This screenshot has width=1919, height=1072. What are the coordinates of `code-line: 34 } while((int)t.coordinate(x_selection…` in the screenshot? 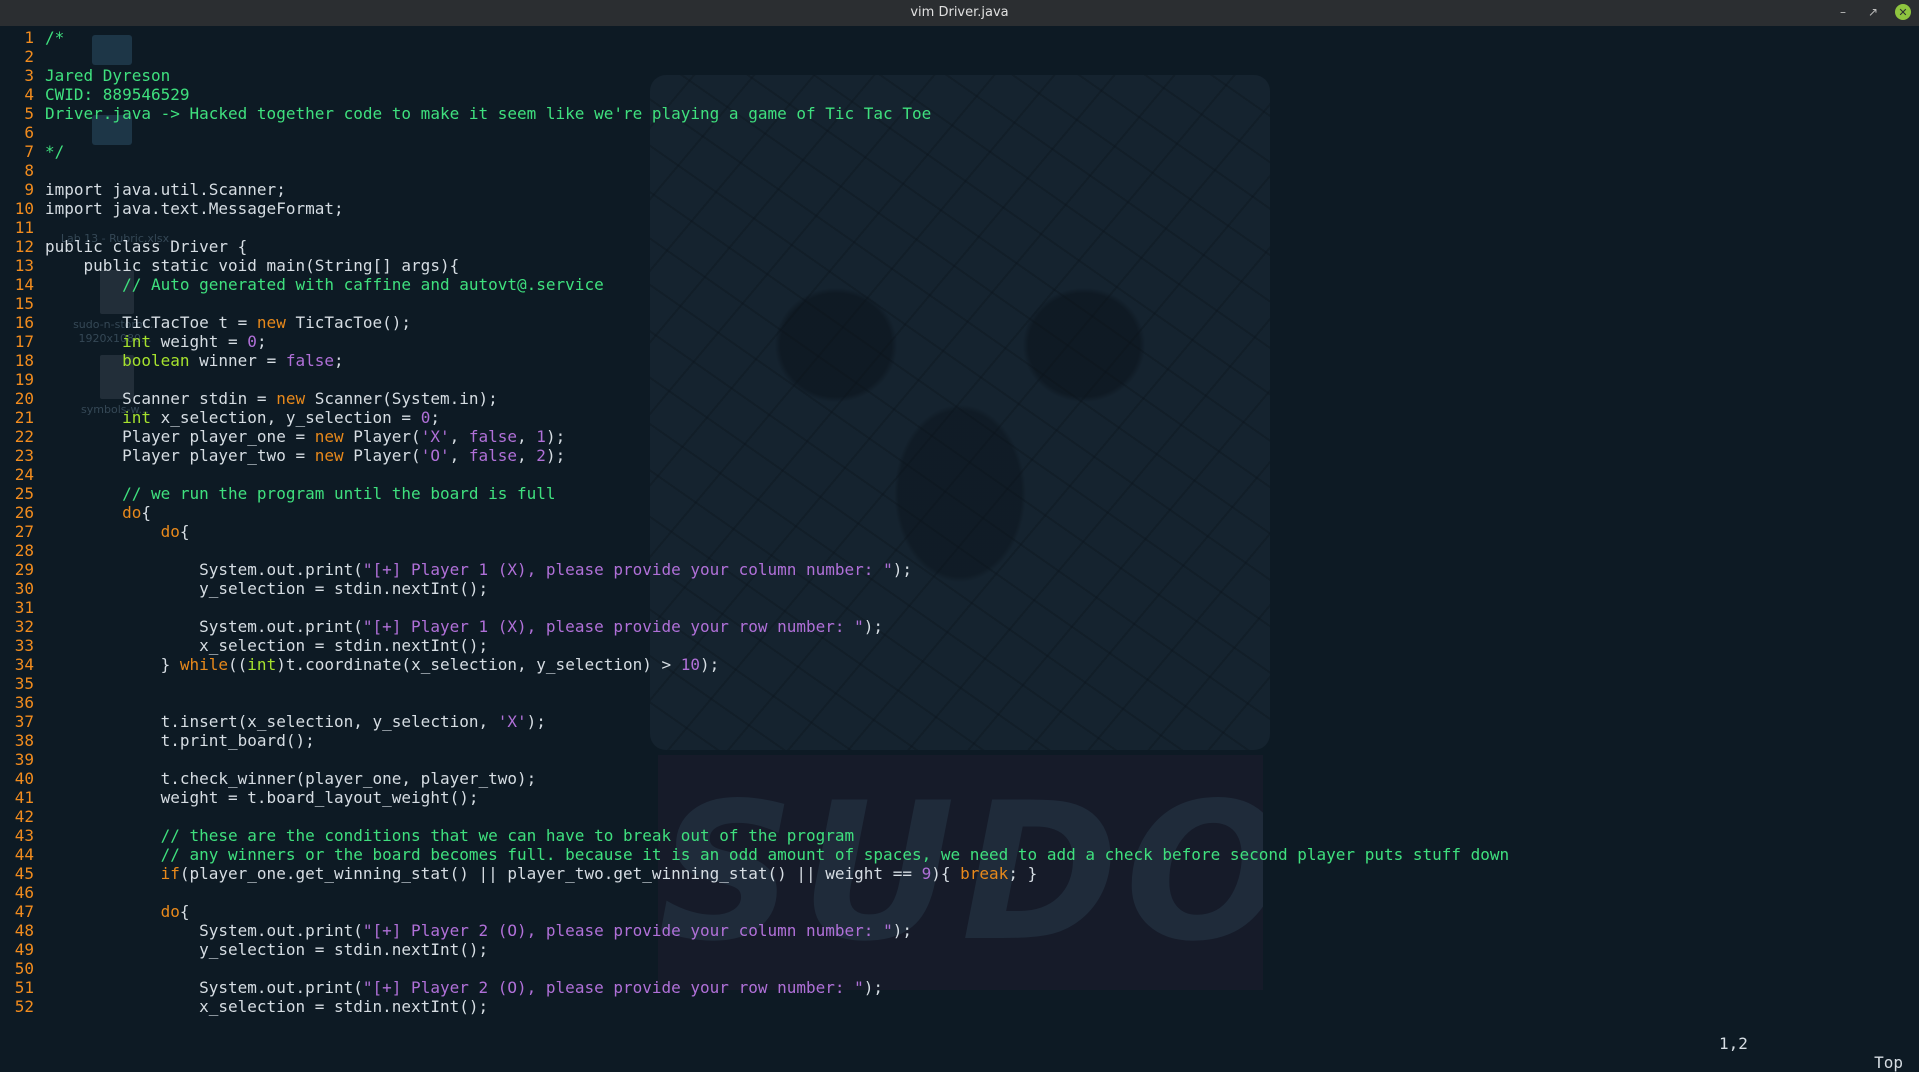 It's located at (959, 664).